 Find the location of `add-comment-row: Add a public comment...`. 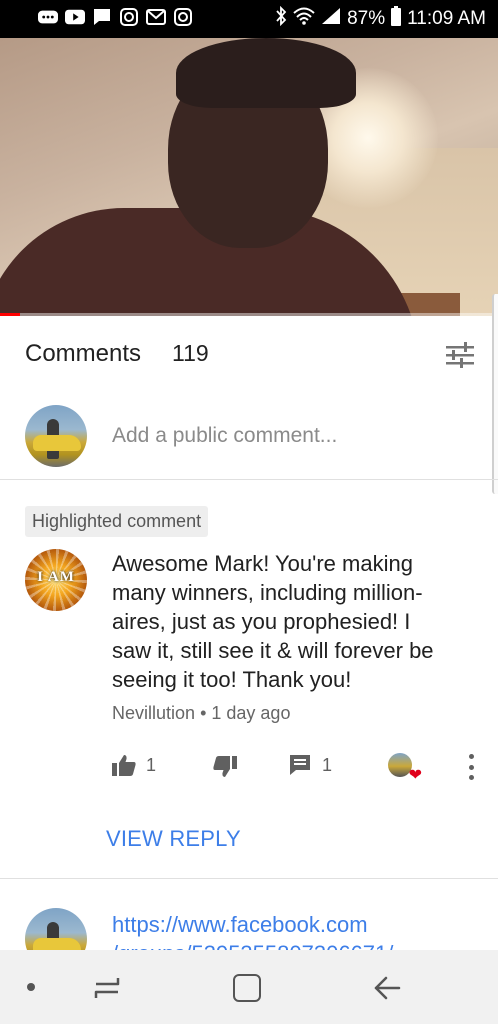

add-comment-row: Add a public comment... is located at coordinates (249, 437).